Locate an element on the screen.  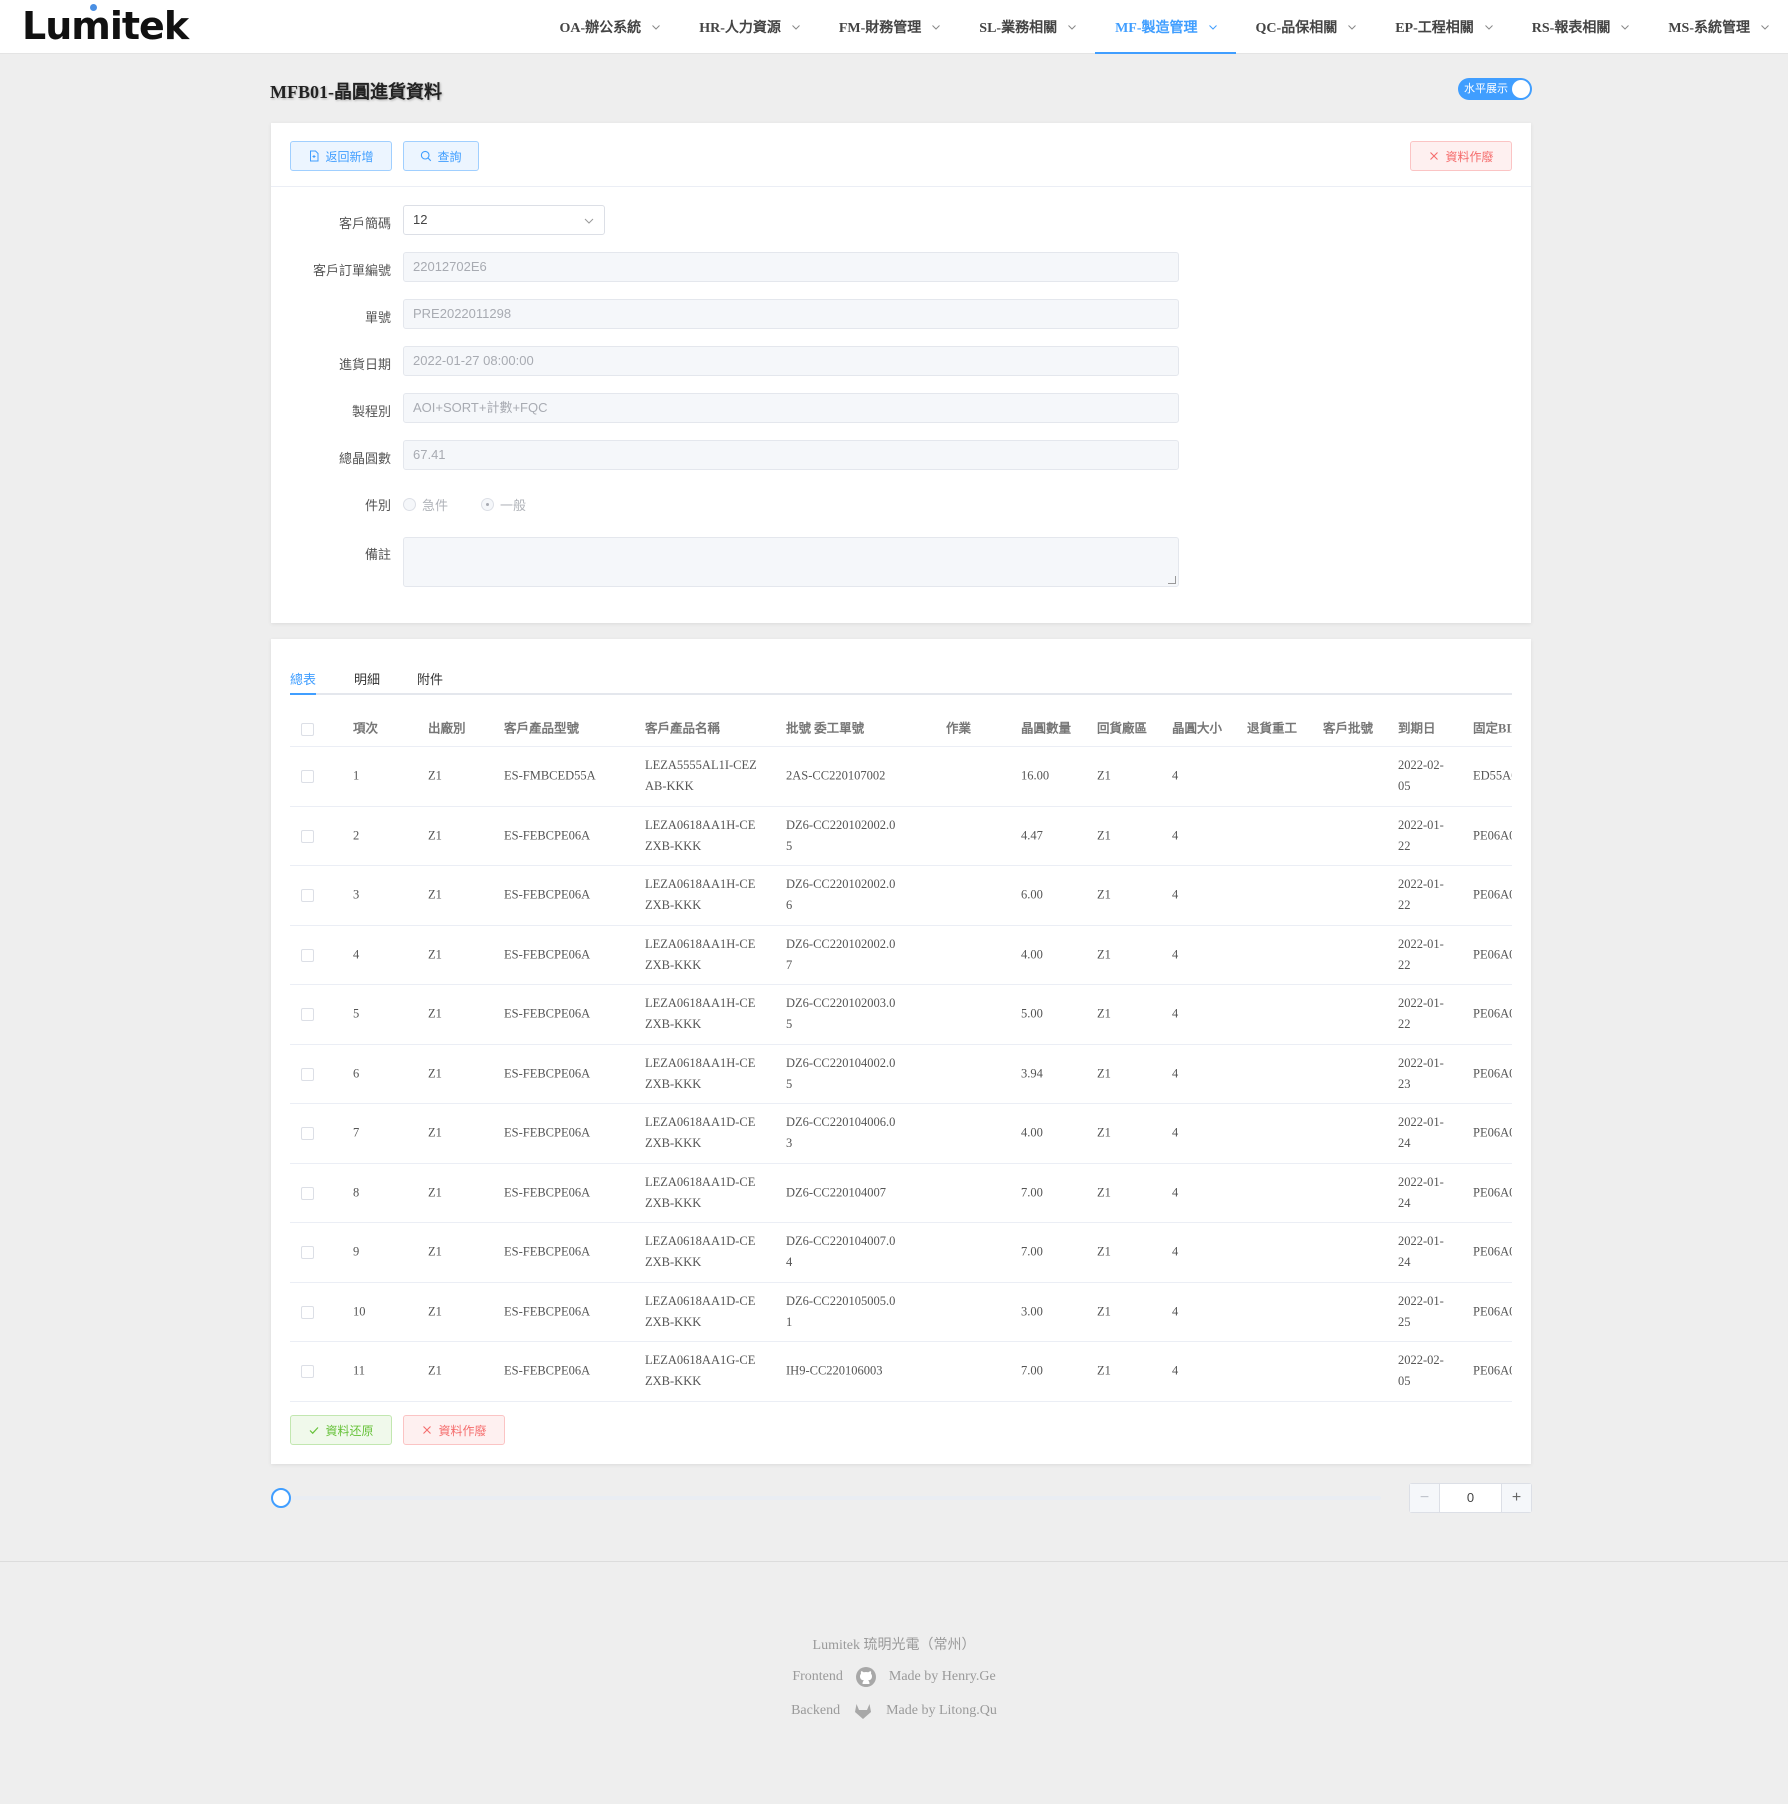
horizontal-display-switch: 水平展示 is located at coordinates (1495, 89).